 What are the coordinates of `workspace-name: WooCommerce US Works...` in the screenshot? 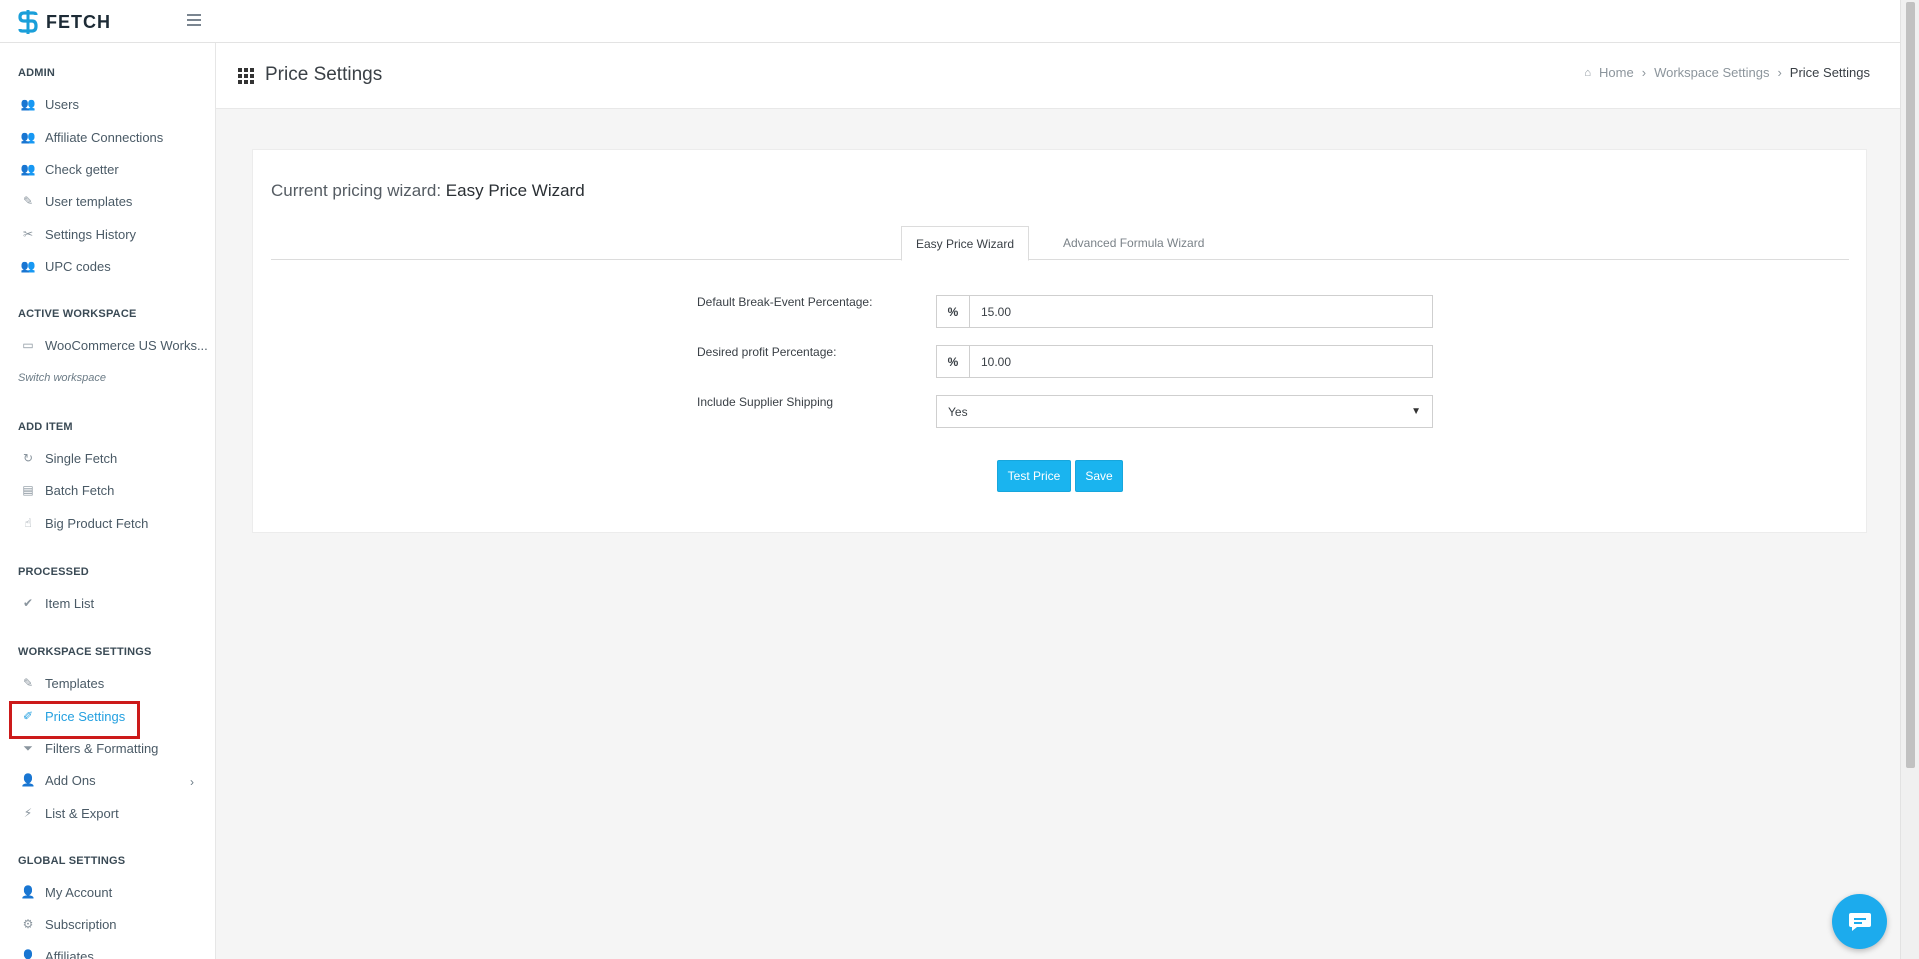 It's located at (126, 345).